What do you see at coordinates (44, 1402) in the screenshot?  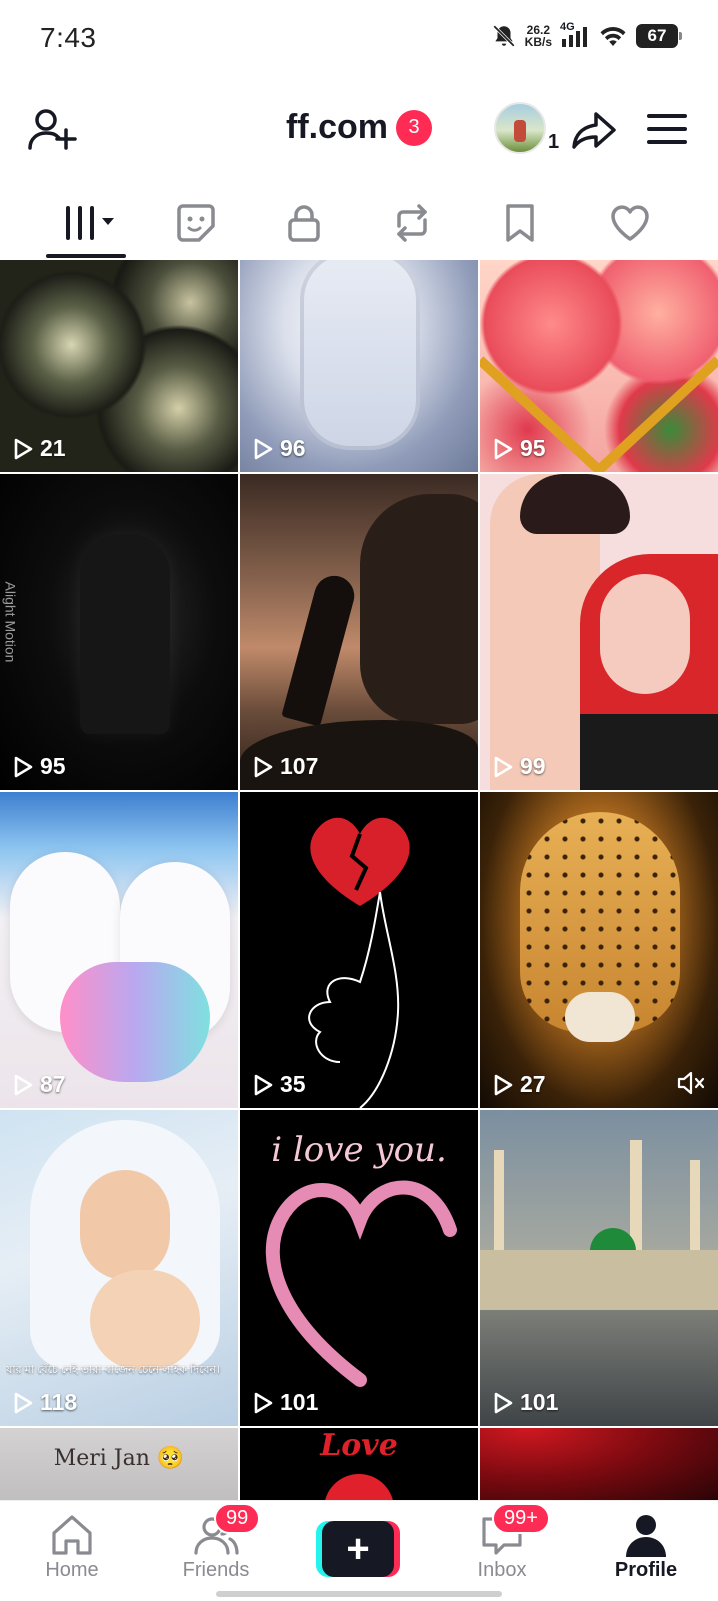 I see `view-count: 118` at bounding box center [44, 1402].